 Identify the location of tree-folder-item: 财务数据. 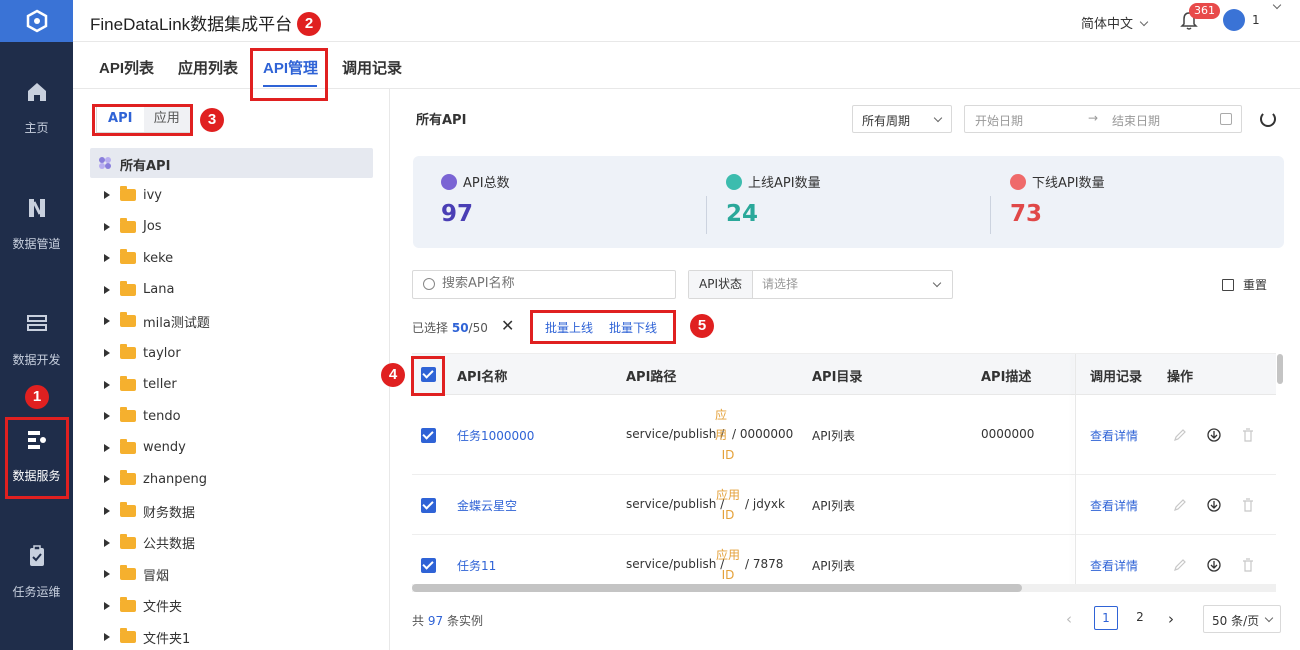
(149, 511).